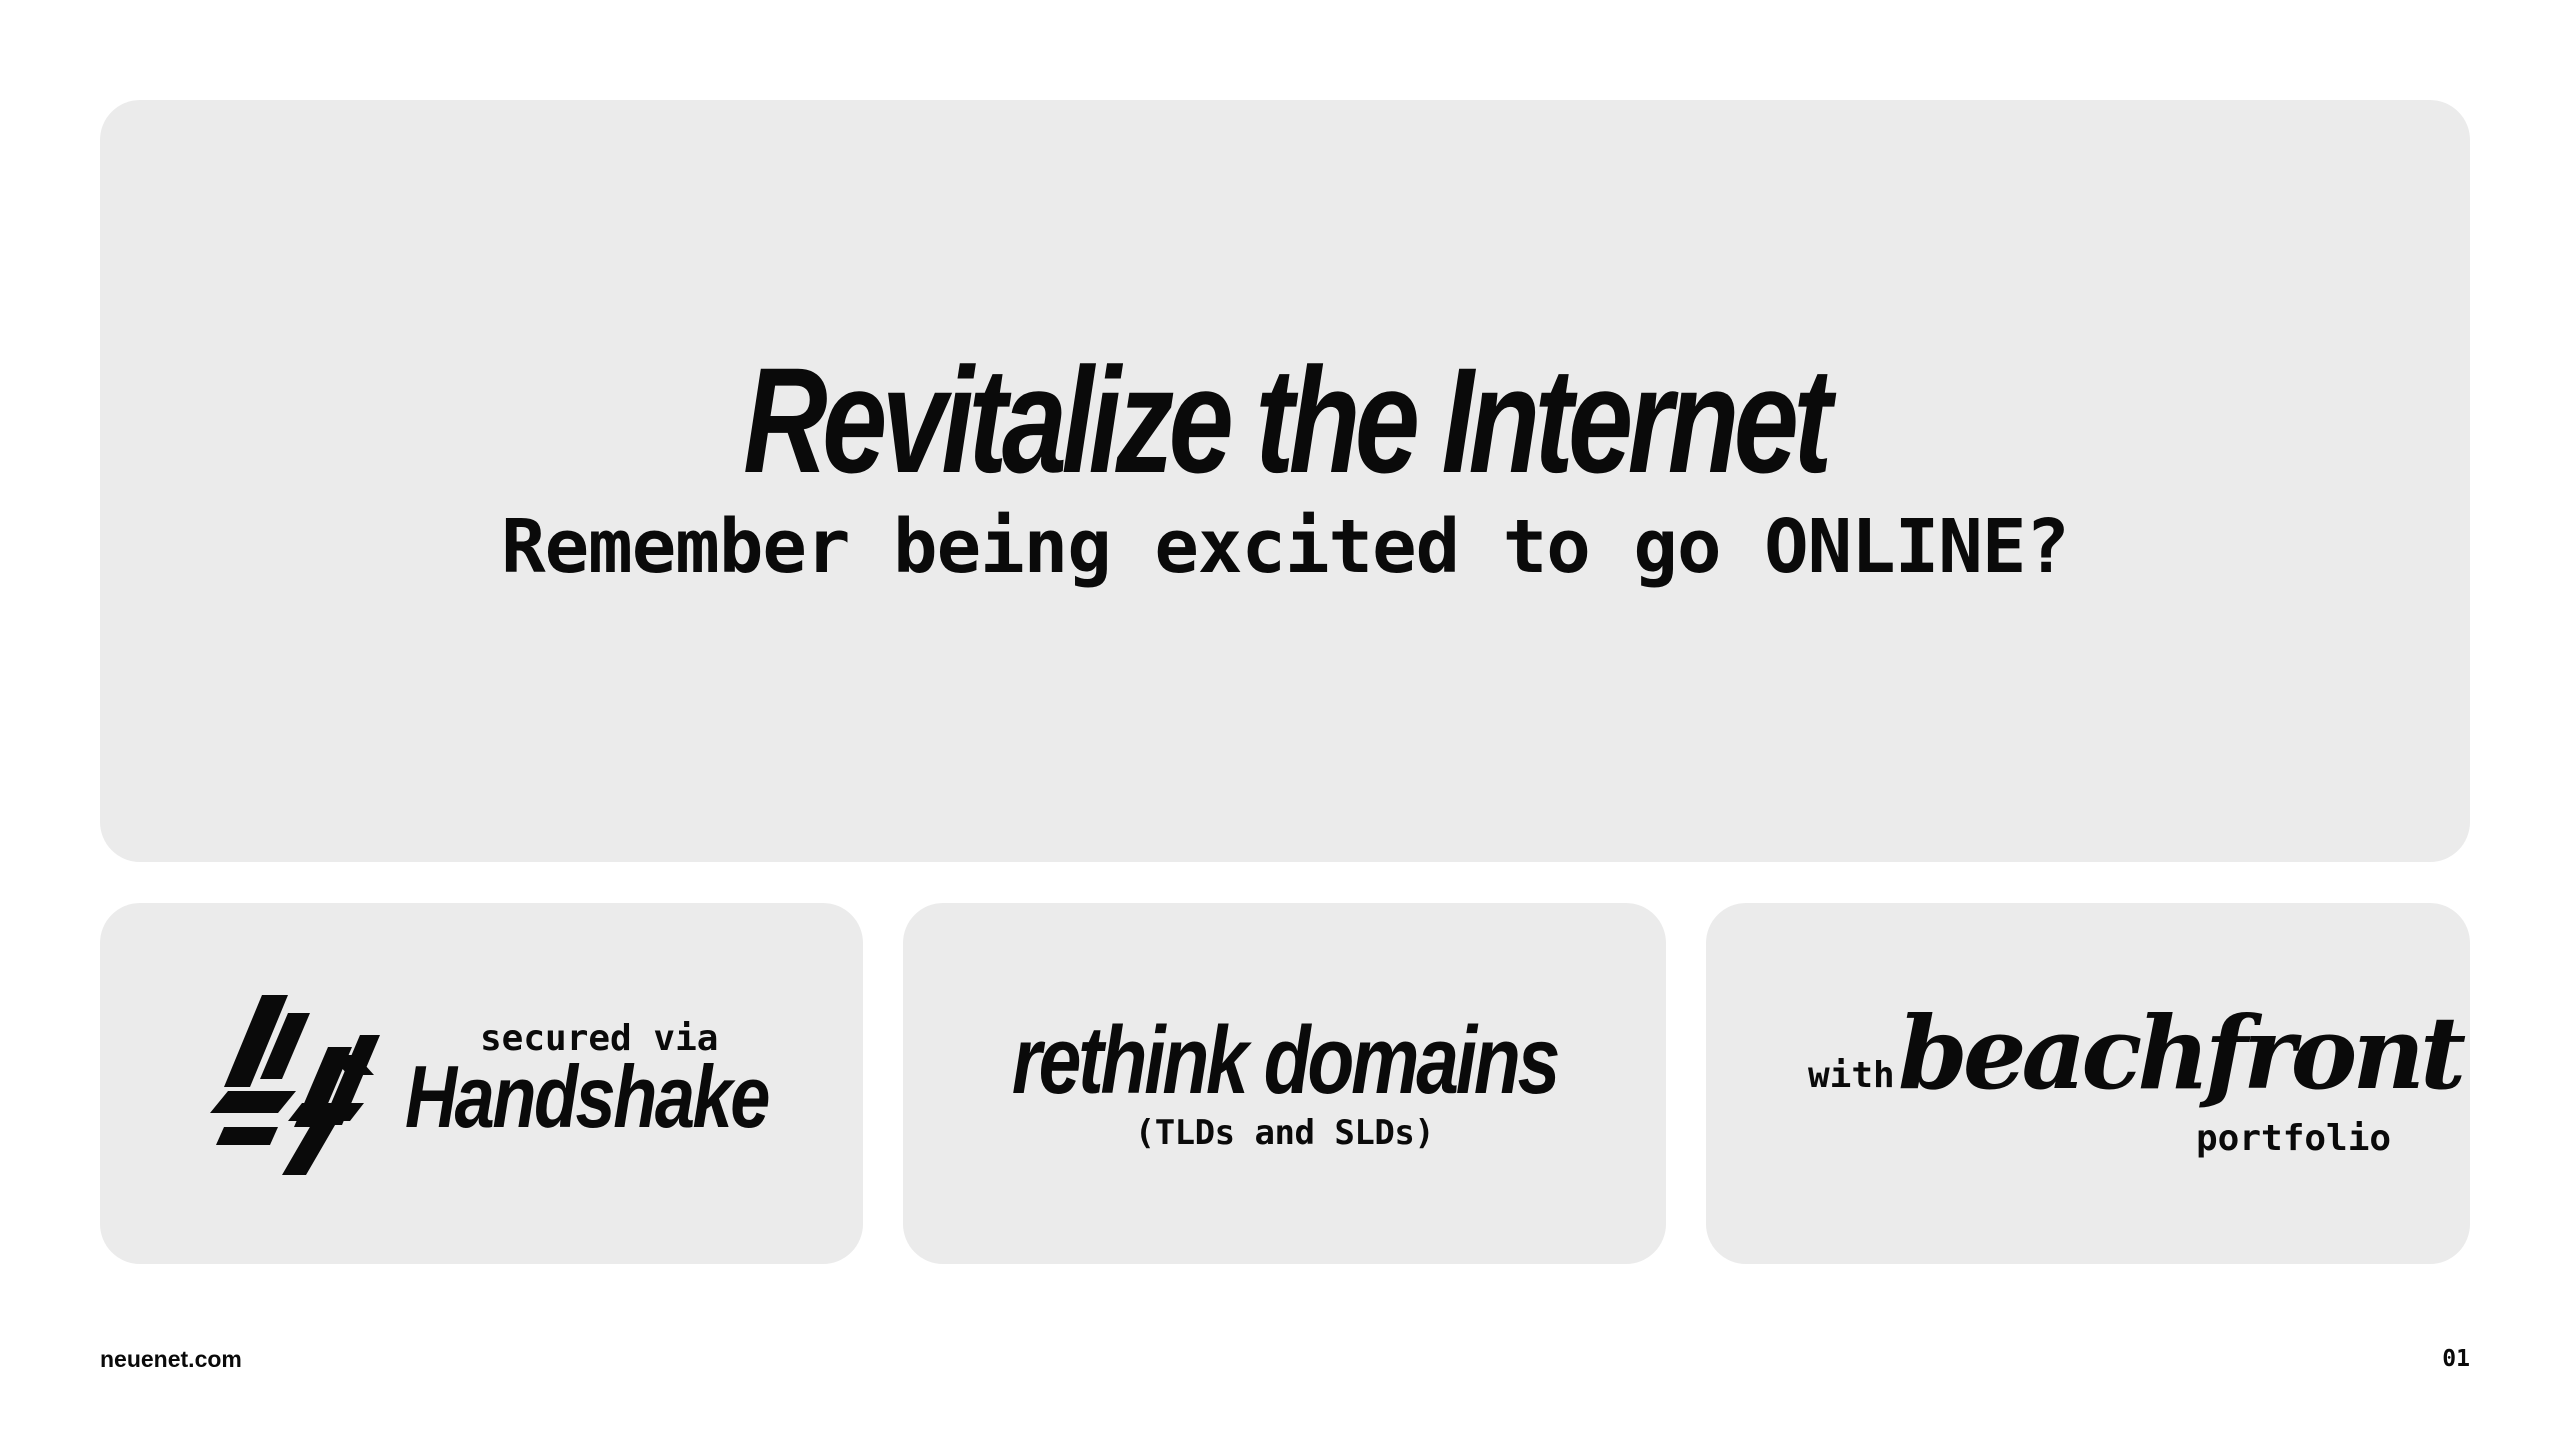 The image size is (2560, 1440). I want to click on hero-title: Revitalize the Internet, so click(1287, 420).